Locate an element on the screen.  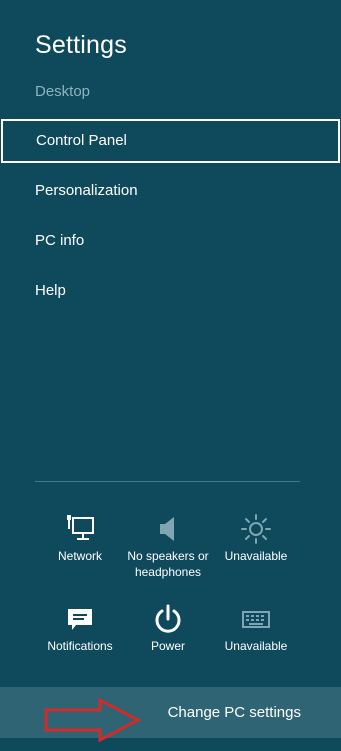
network-tile: Network is located at coordinates (80, 538).